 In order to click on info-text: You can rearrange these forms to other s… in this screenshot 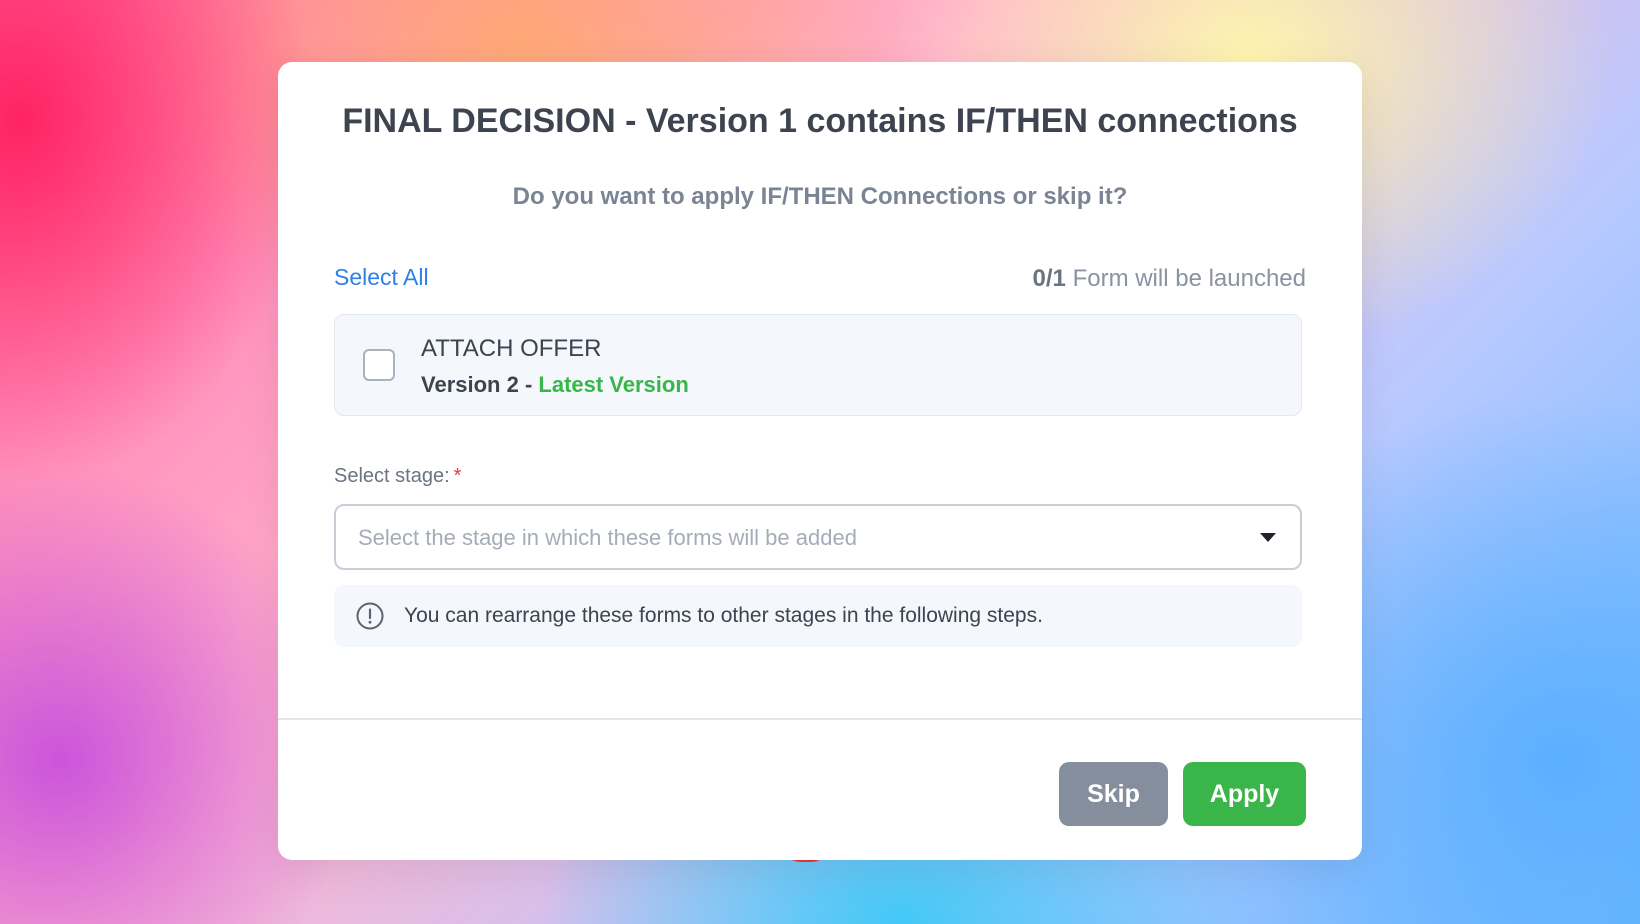, I will do `click(723, 615)`.